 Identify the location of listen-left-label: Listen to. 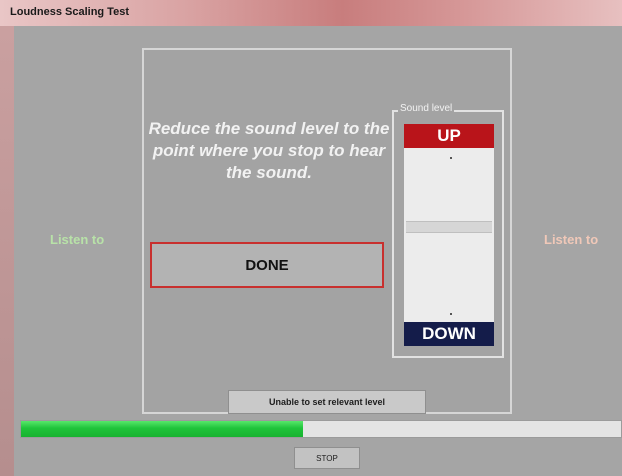
(77, 239).